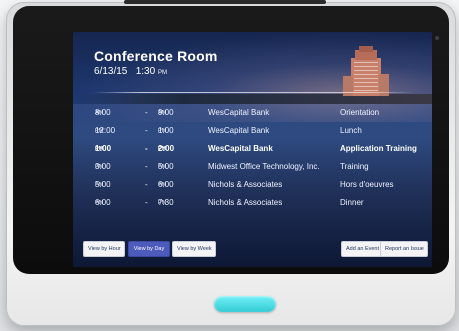 The height and width of the screenshot is (331, 459). Describe the element at coordinates (156, 56) in the screenshot. I see `room-title: Conference Room` at that location.